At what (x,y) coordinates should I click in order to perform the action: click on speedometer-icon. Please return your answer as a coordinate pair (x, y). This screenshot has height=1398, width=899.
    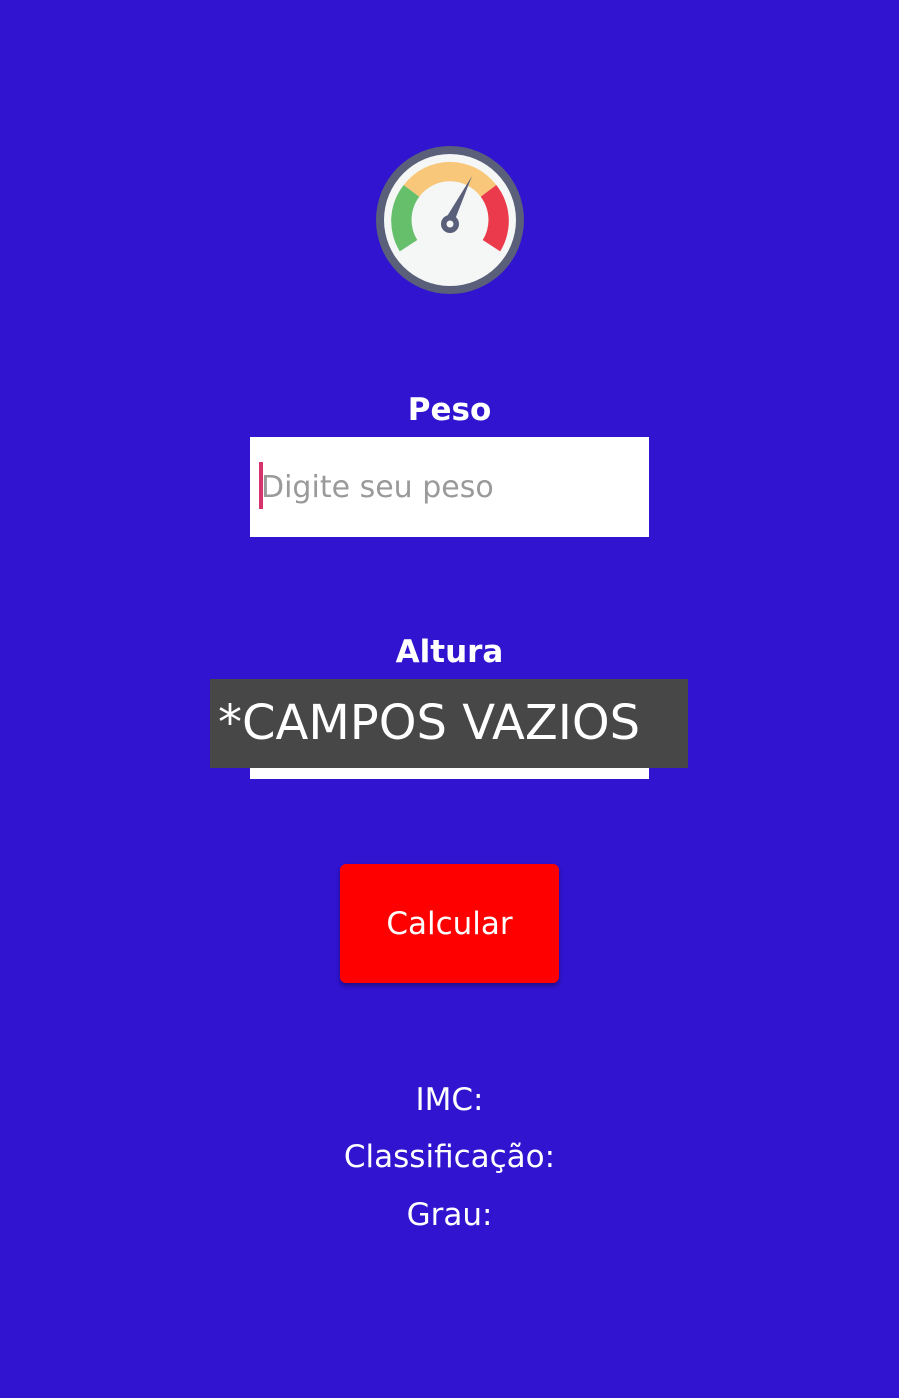
    Looking at the image, I should click on (450, 220).